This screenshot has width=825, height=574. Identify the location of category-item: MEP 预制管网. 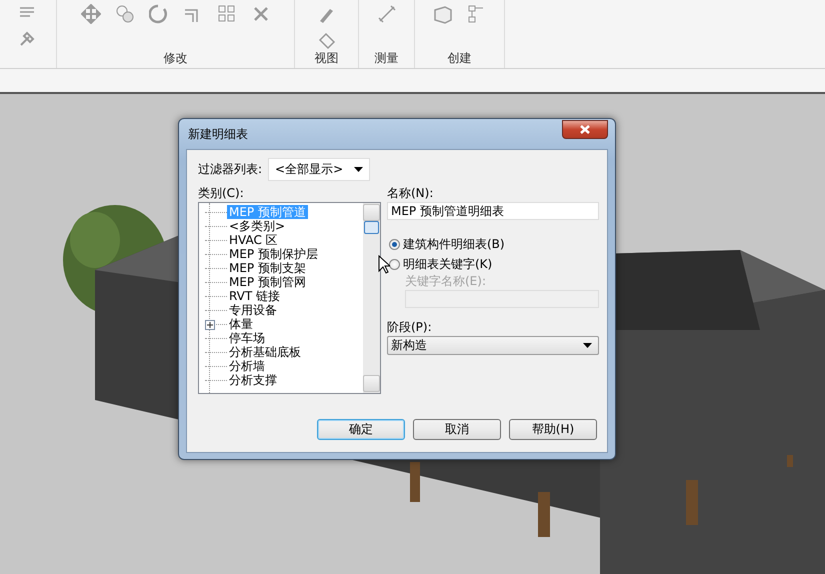
(267, 282).